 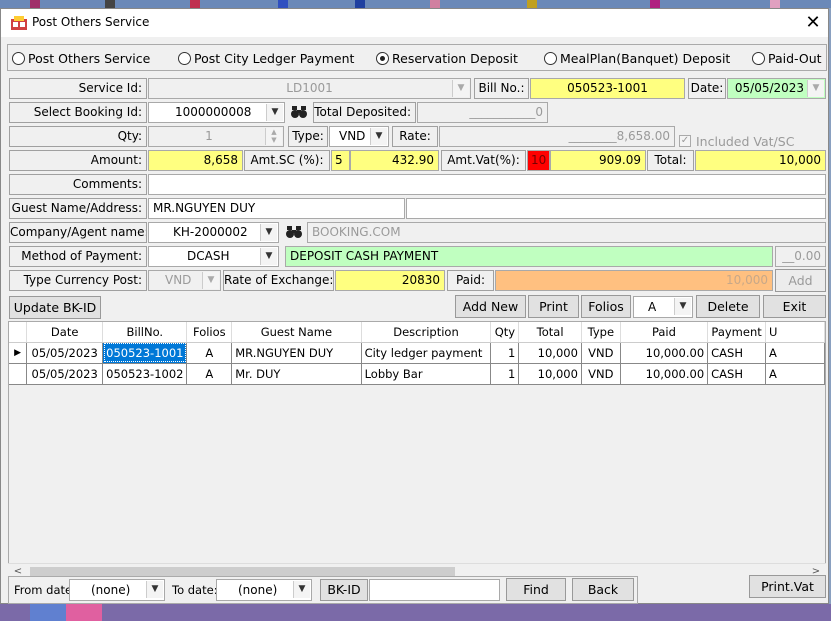 What do you see at coordinates (538, 160) in the screenshot?
I see `amt-vat-percent-field: 10` at bounding box center [538, 160].